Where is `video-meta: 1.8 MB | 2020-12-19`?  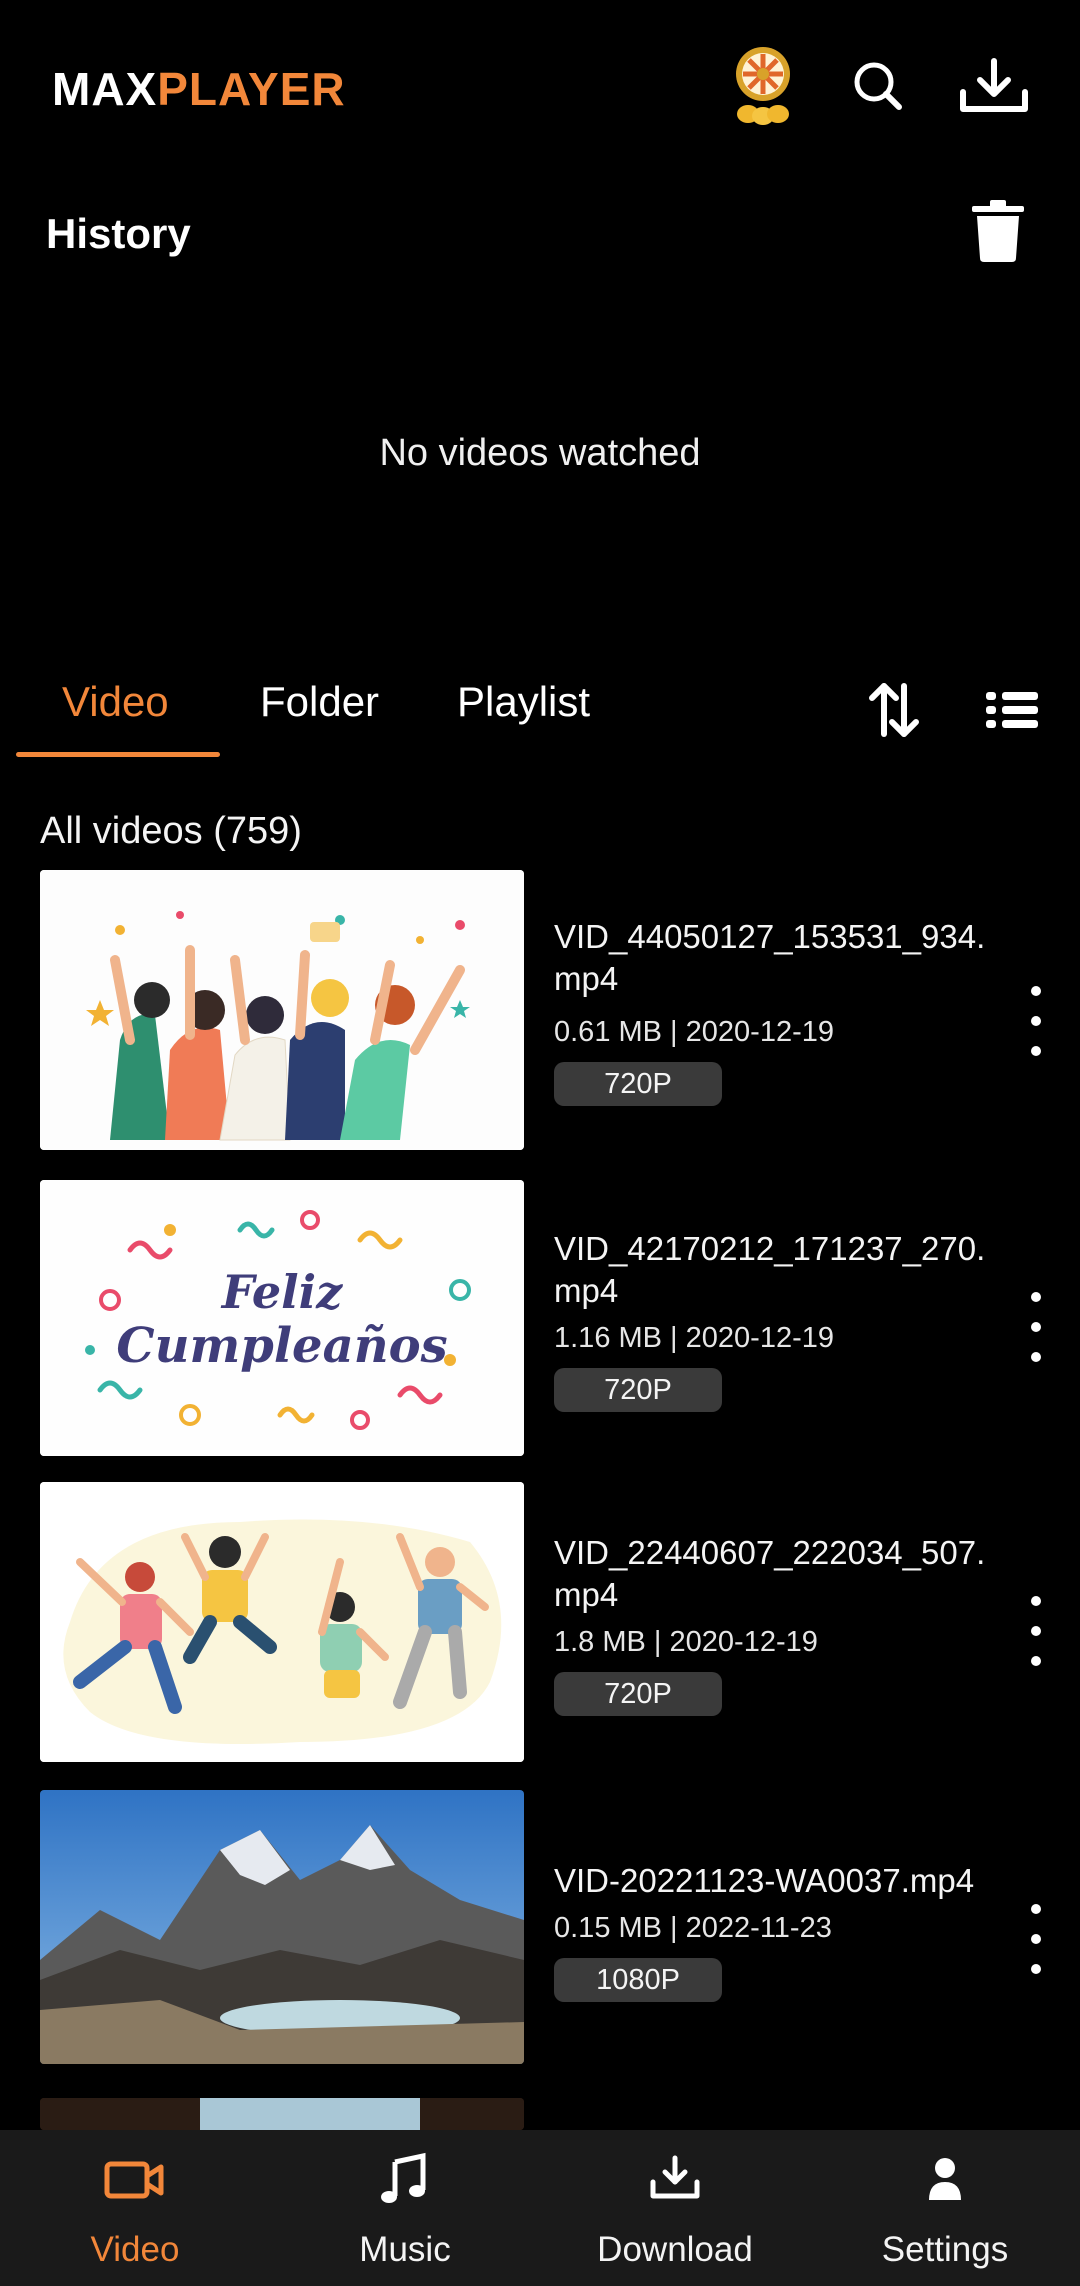
video-meta: 1.8 MB | 2020-12-19 is located at coordinates (686, 1642).